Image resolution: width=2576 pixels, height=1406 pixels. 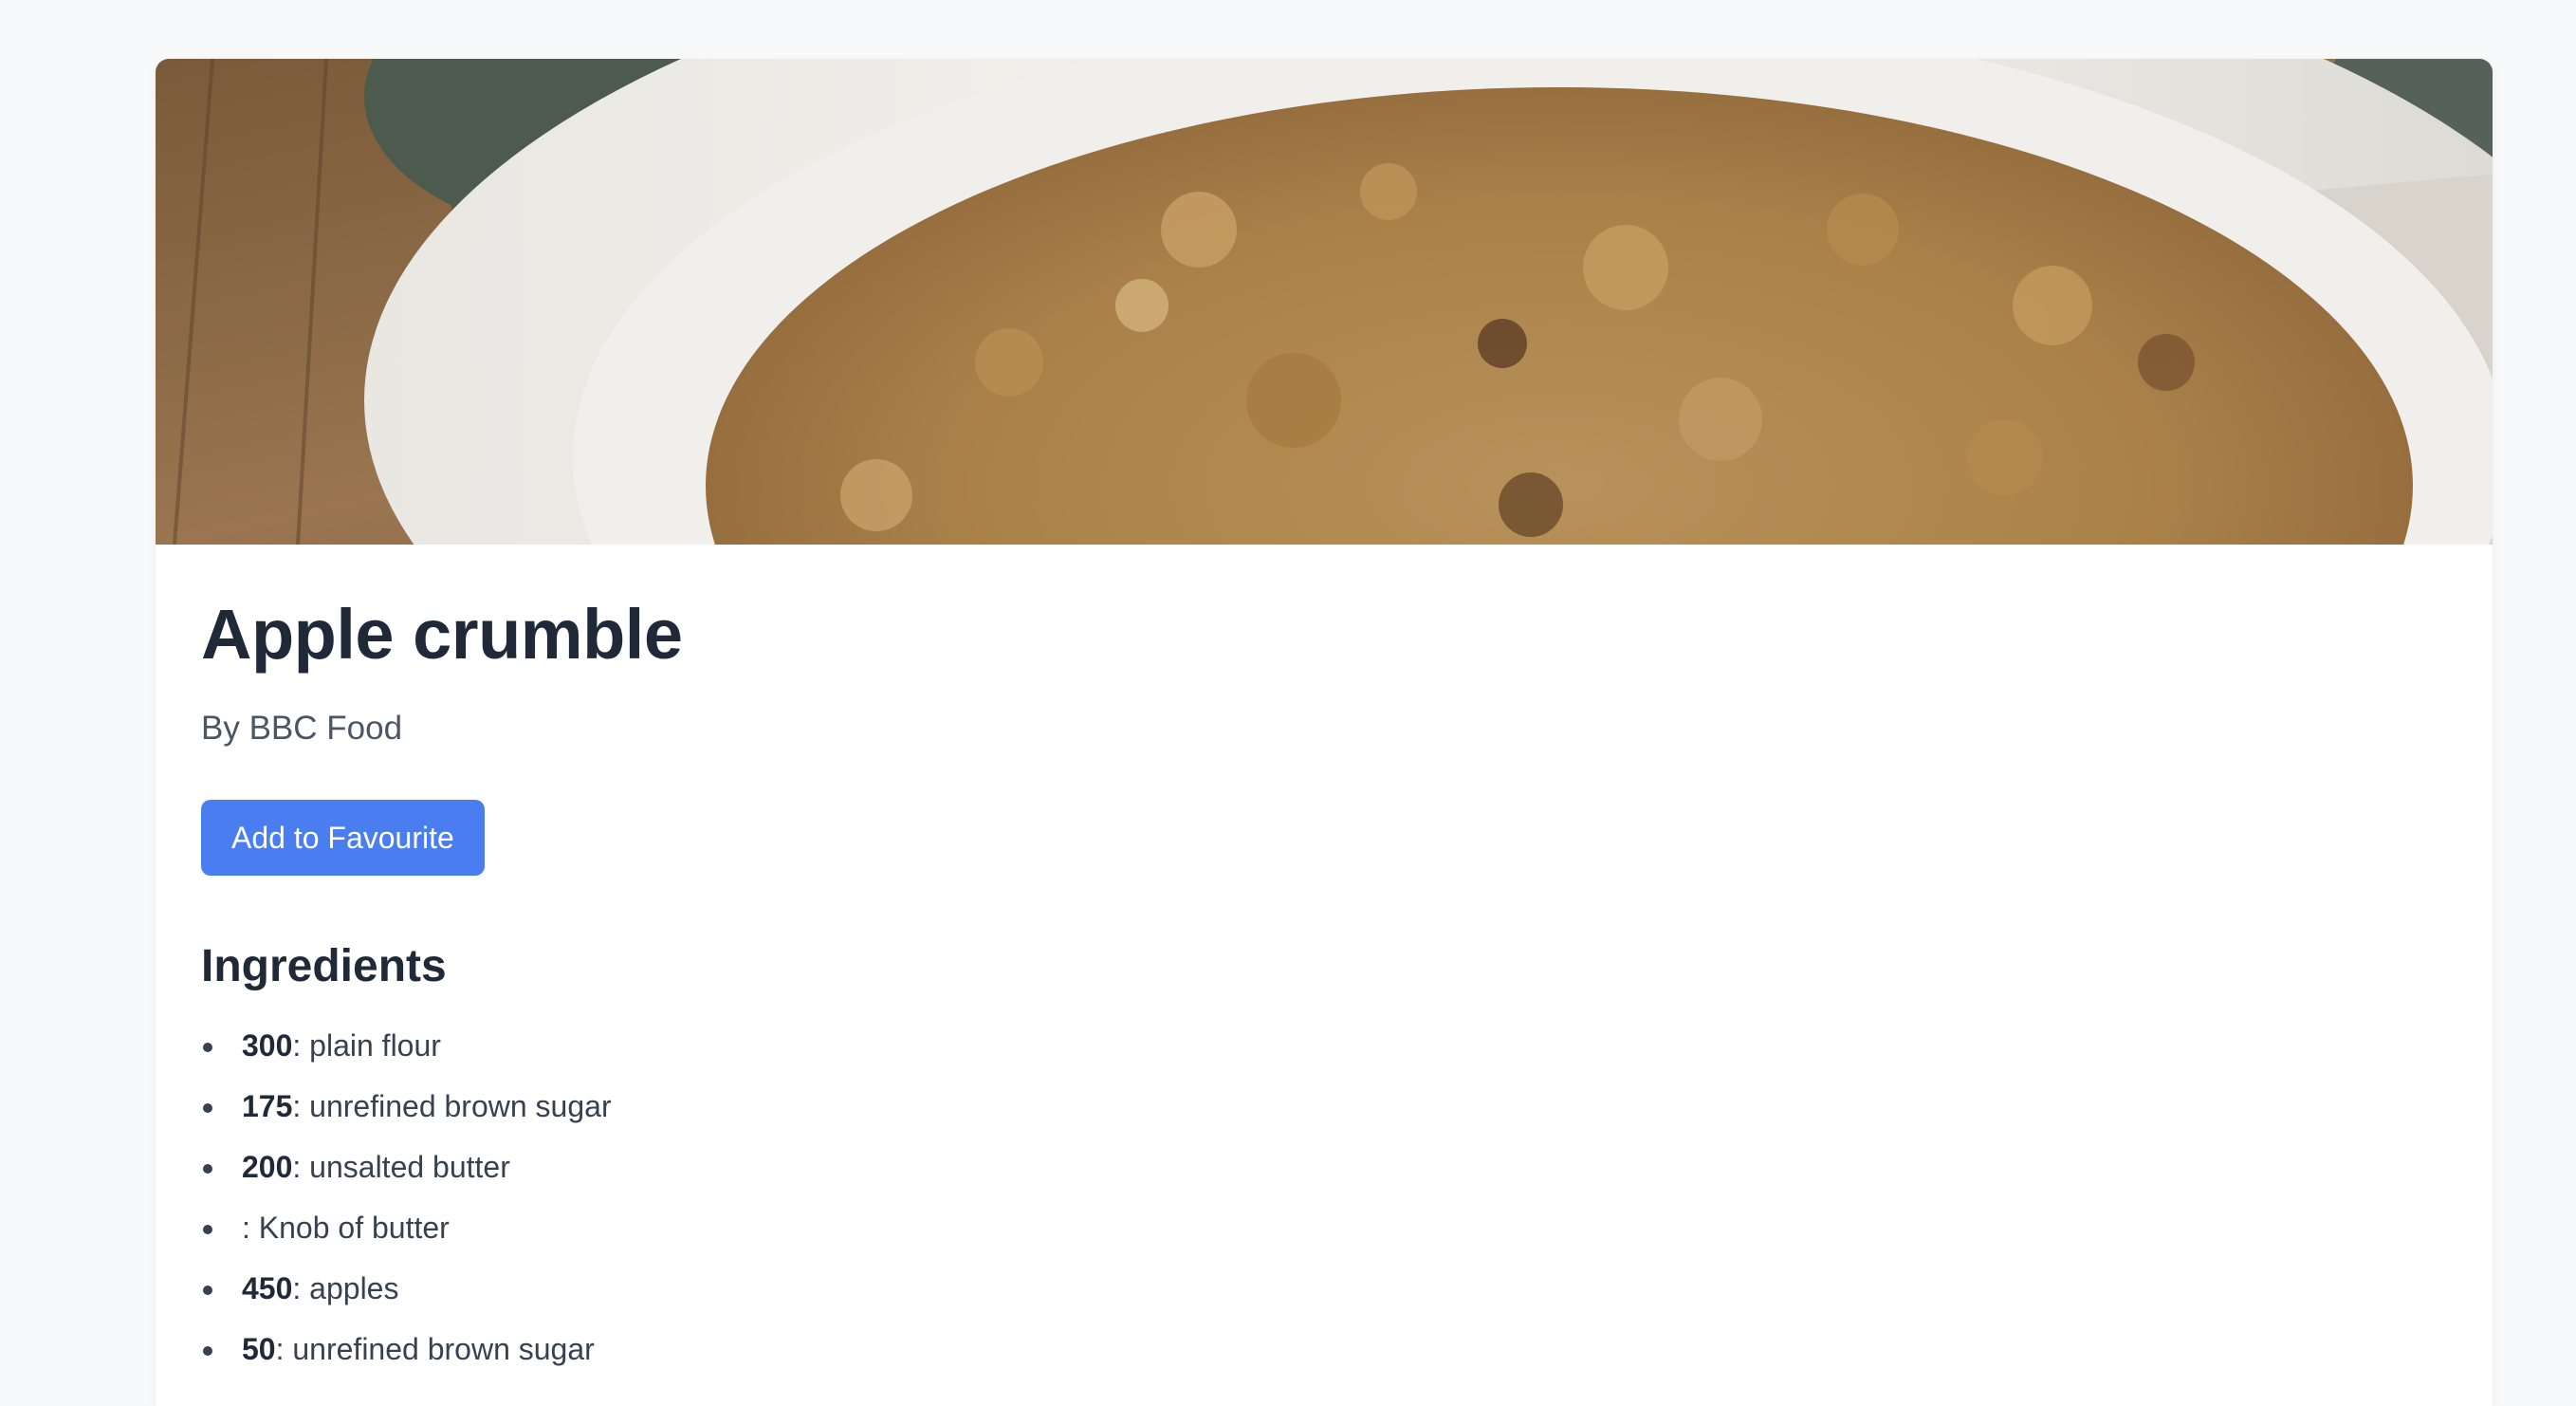 What do you see at coordinates (354, 1288) in the screenshot?
I see `ingredient-name: apples` at bounding box center [354, 1288].